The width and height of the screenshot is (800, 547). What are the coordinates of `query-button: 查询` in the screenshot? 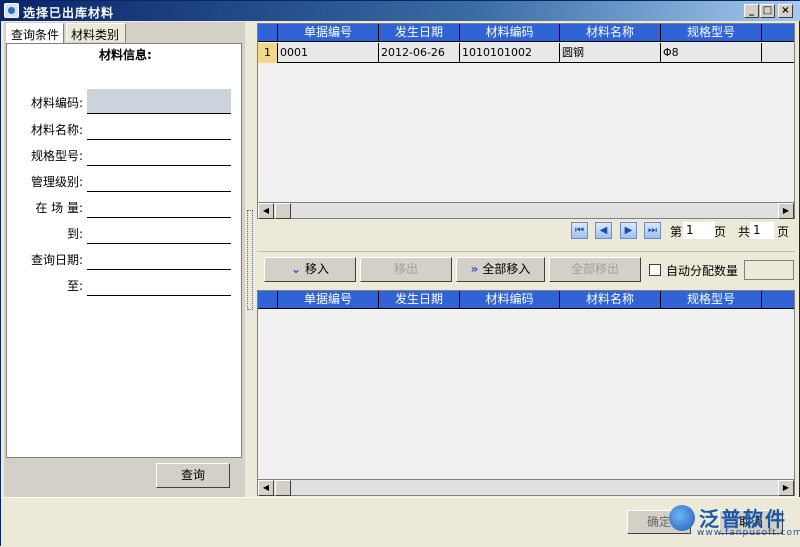 It's located at (193, 475).